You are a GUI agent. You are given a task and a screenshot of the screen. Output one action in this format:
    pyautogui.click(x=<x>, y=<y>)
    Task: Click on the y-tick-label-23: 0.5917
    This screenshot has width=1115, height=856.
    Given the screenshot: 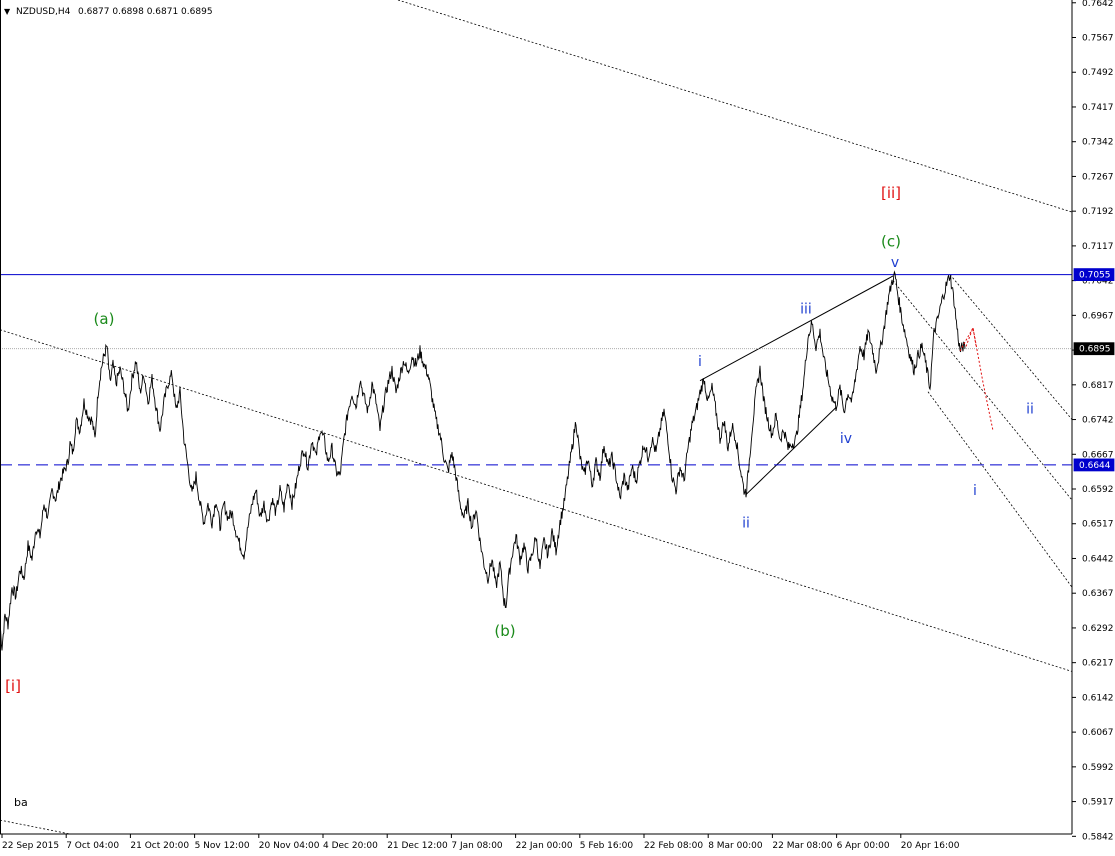 What is the action you would take?
    pyautogui.click(x=1098, y=803)
    